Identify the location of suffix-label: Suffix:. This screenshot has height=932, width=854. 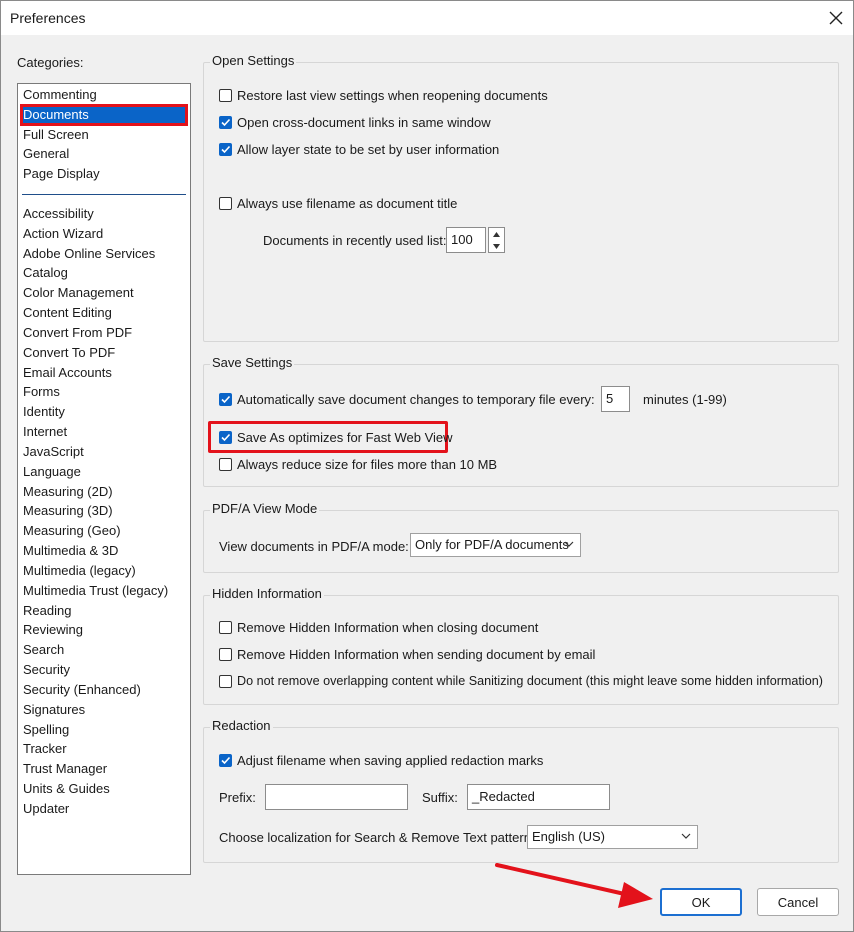
(440, 797).